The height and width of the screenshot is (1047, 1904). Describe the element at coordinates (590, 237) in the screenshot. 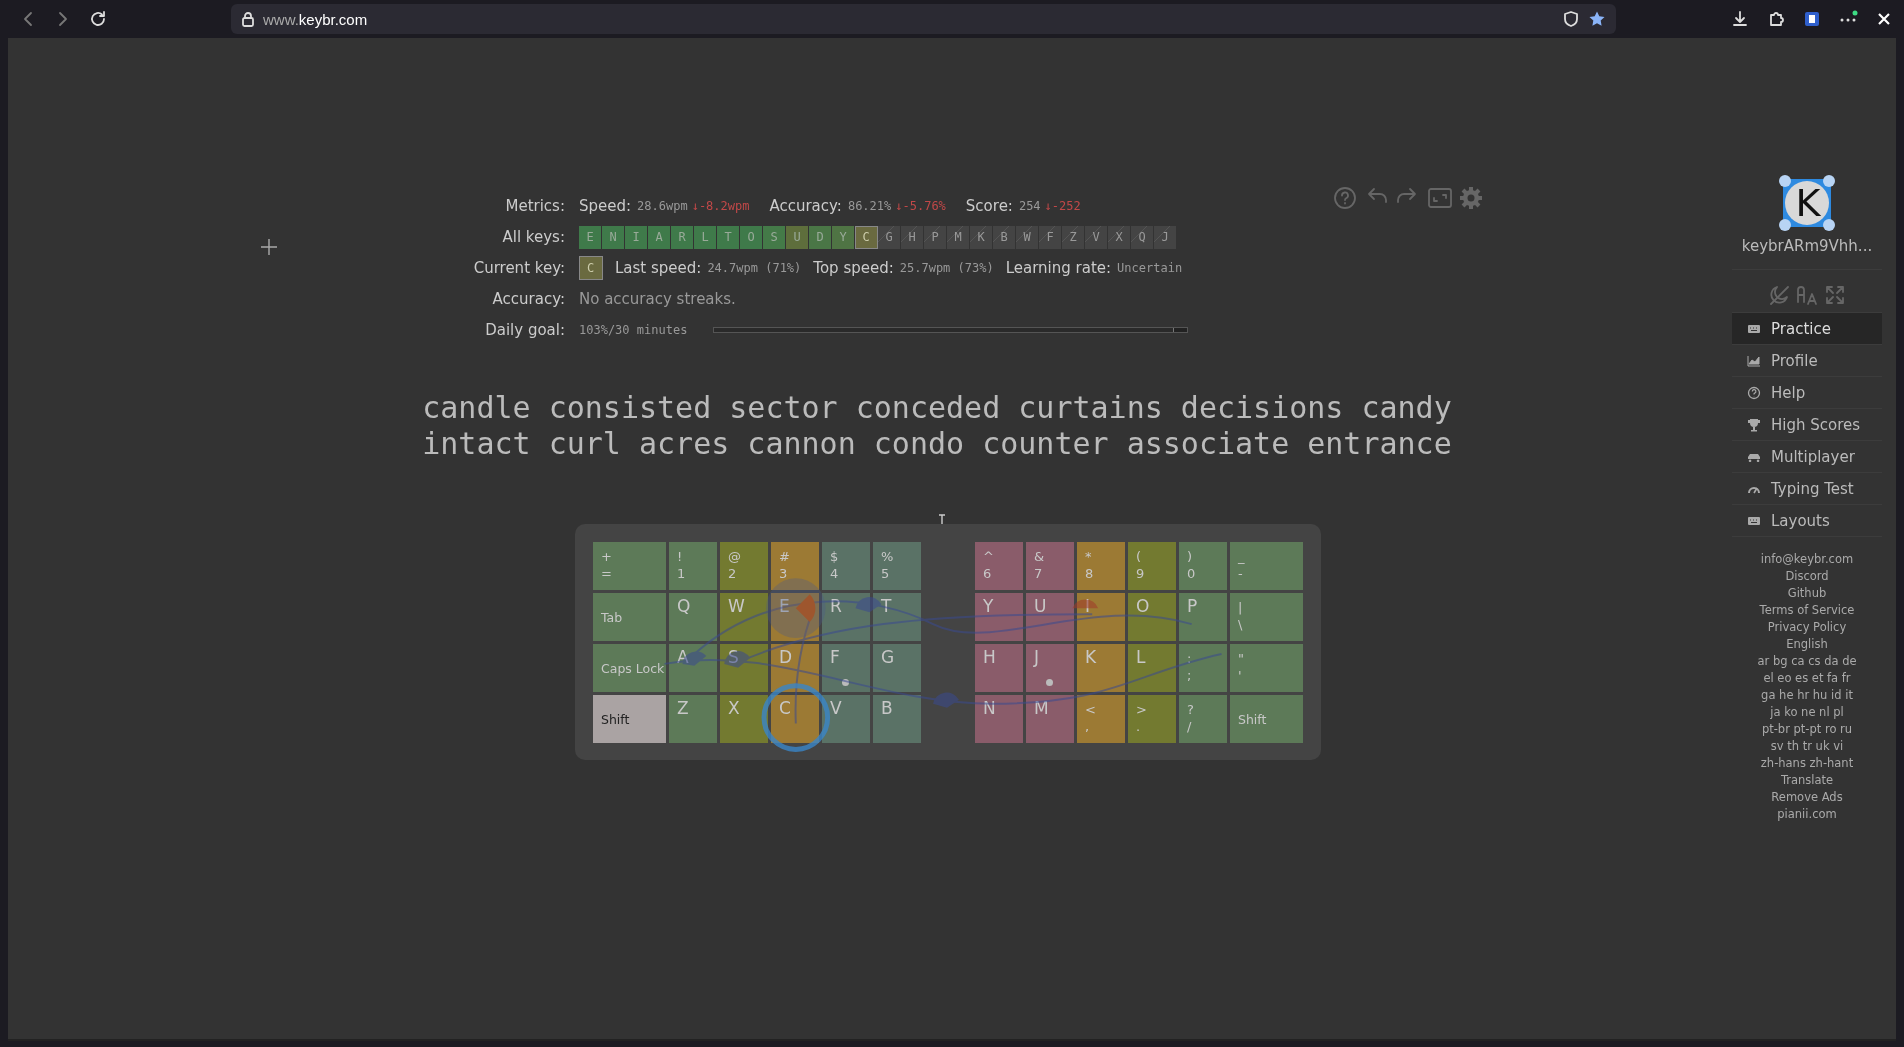

I see `key-chip: E` at that location.